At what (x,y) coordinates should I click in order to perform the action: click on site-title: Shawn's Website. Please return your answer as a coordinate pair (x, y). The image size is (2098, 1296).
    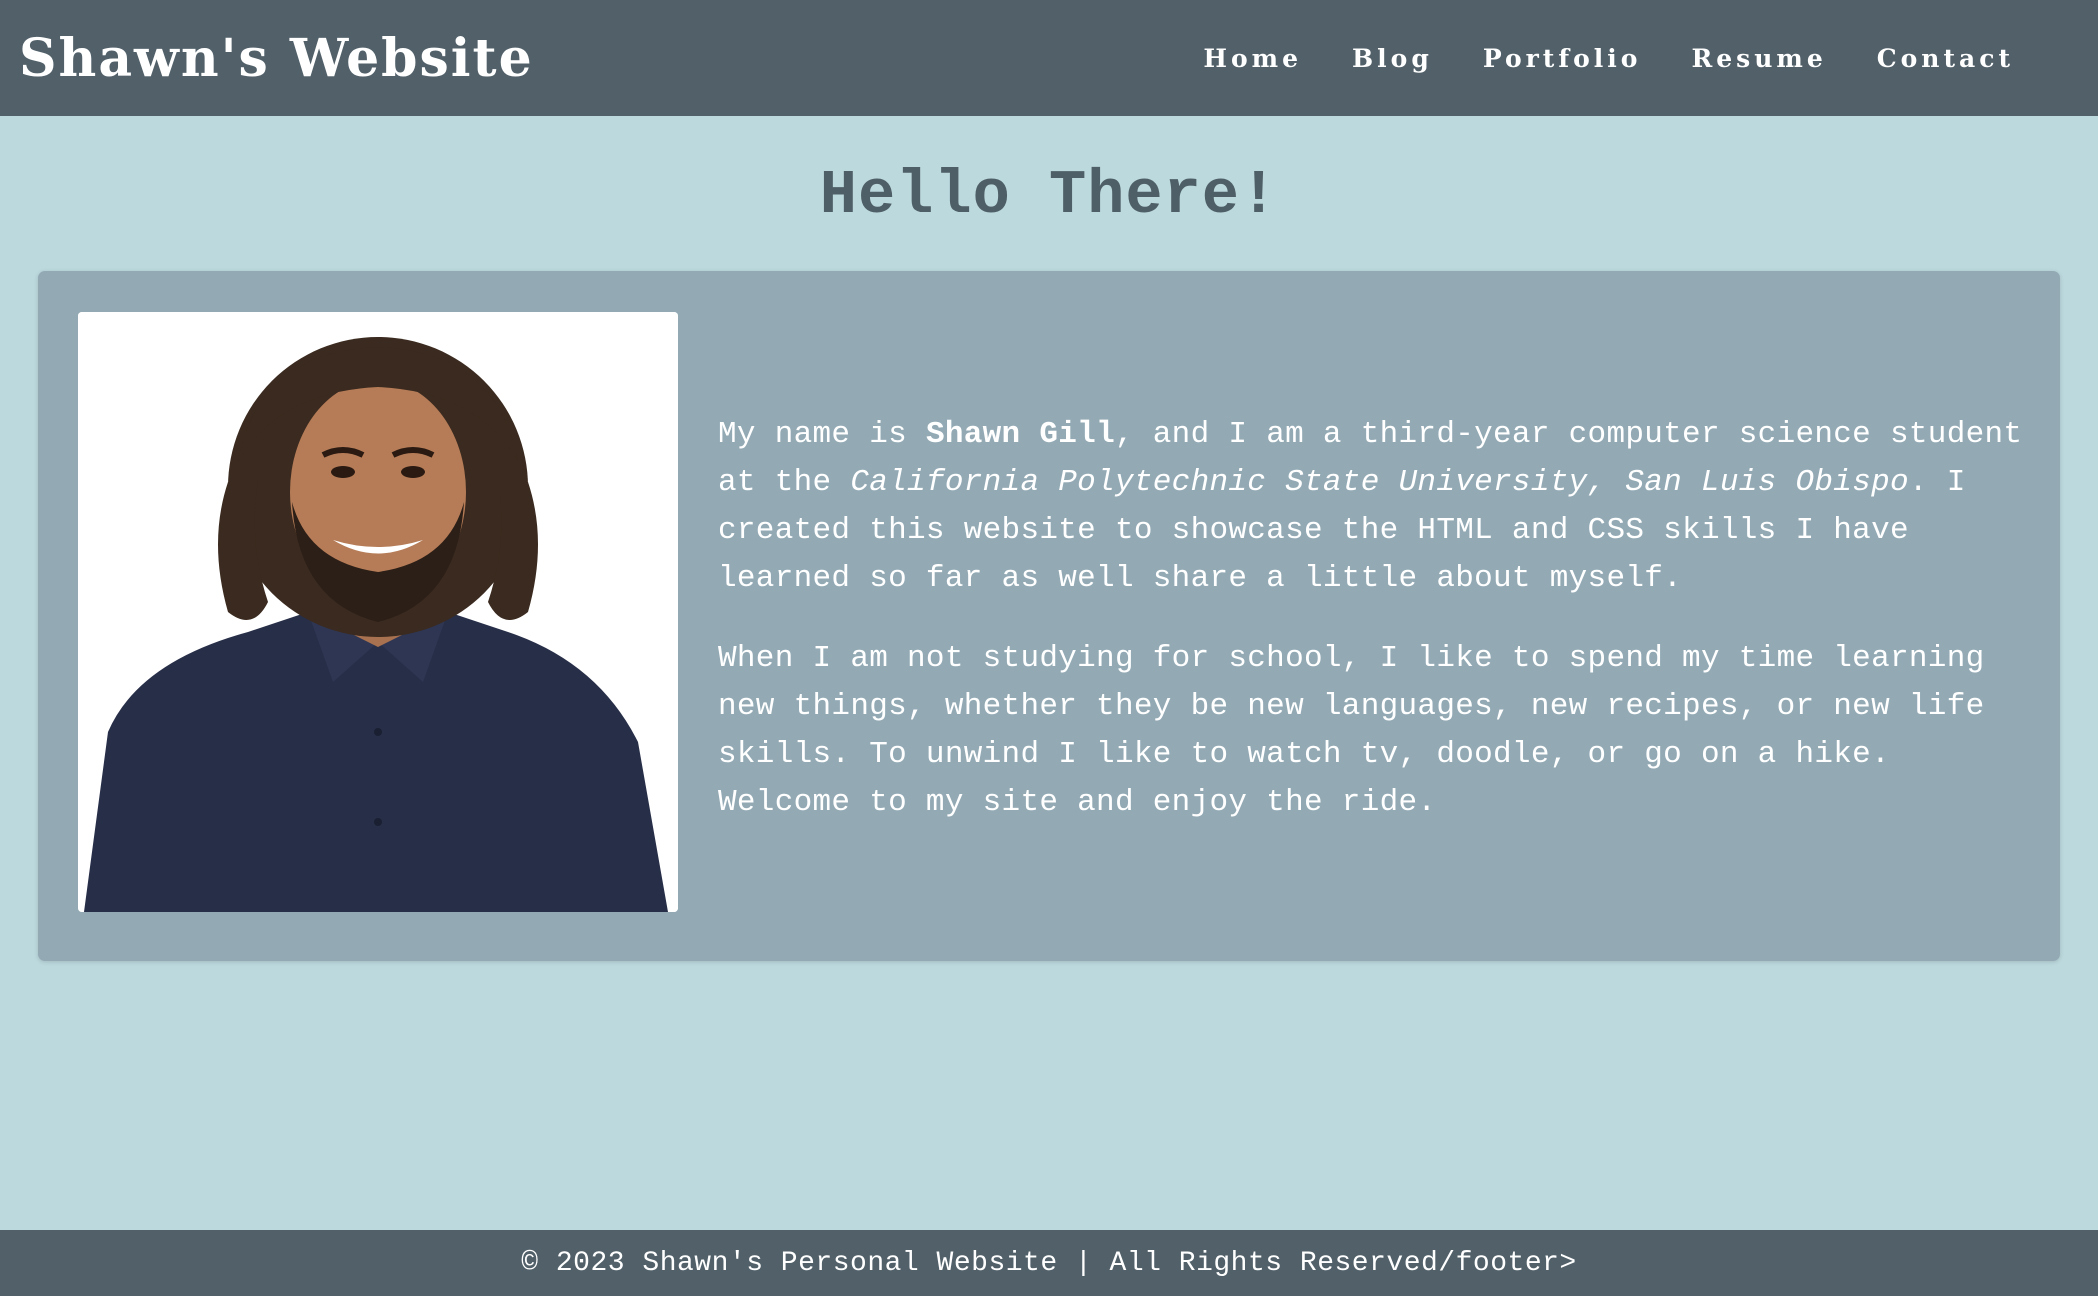
    Looking at the image, I should click on (276, 58).